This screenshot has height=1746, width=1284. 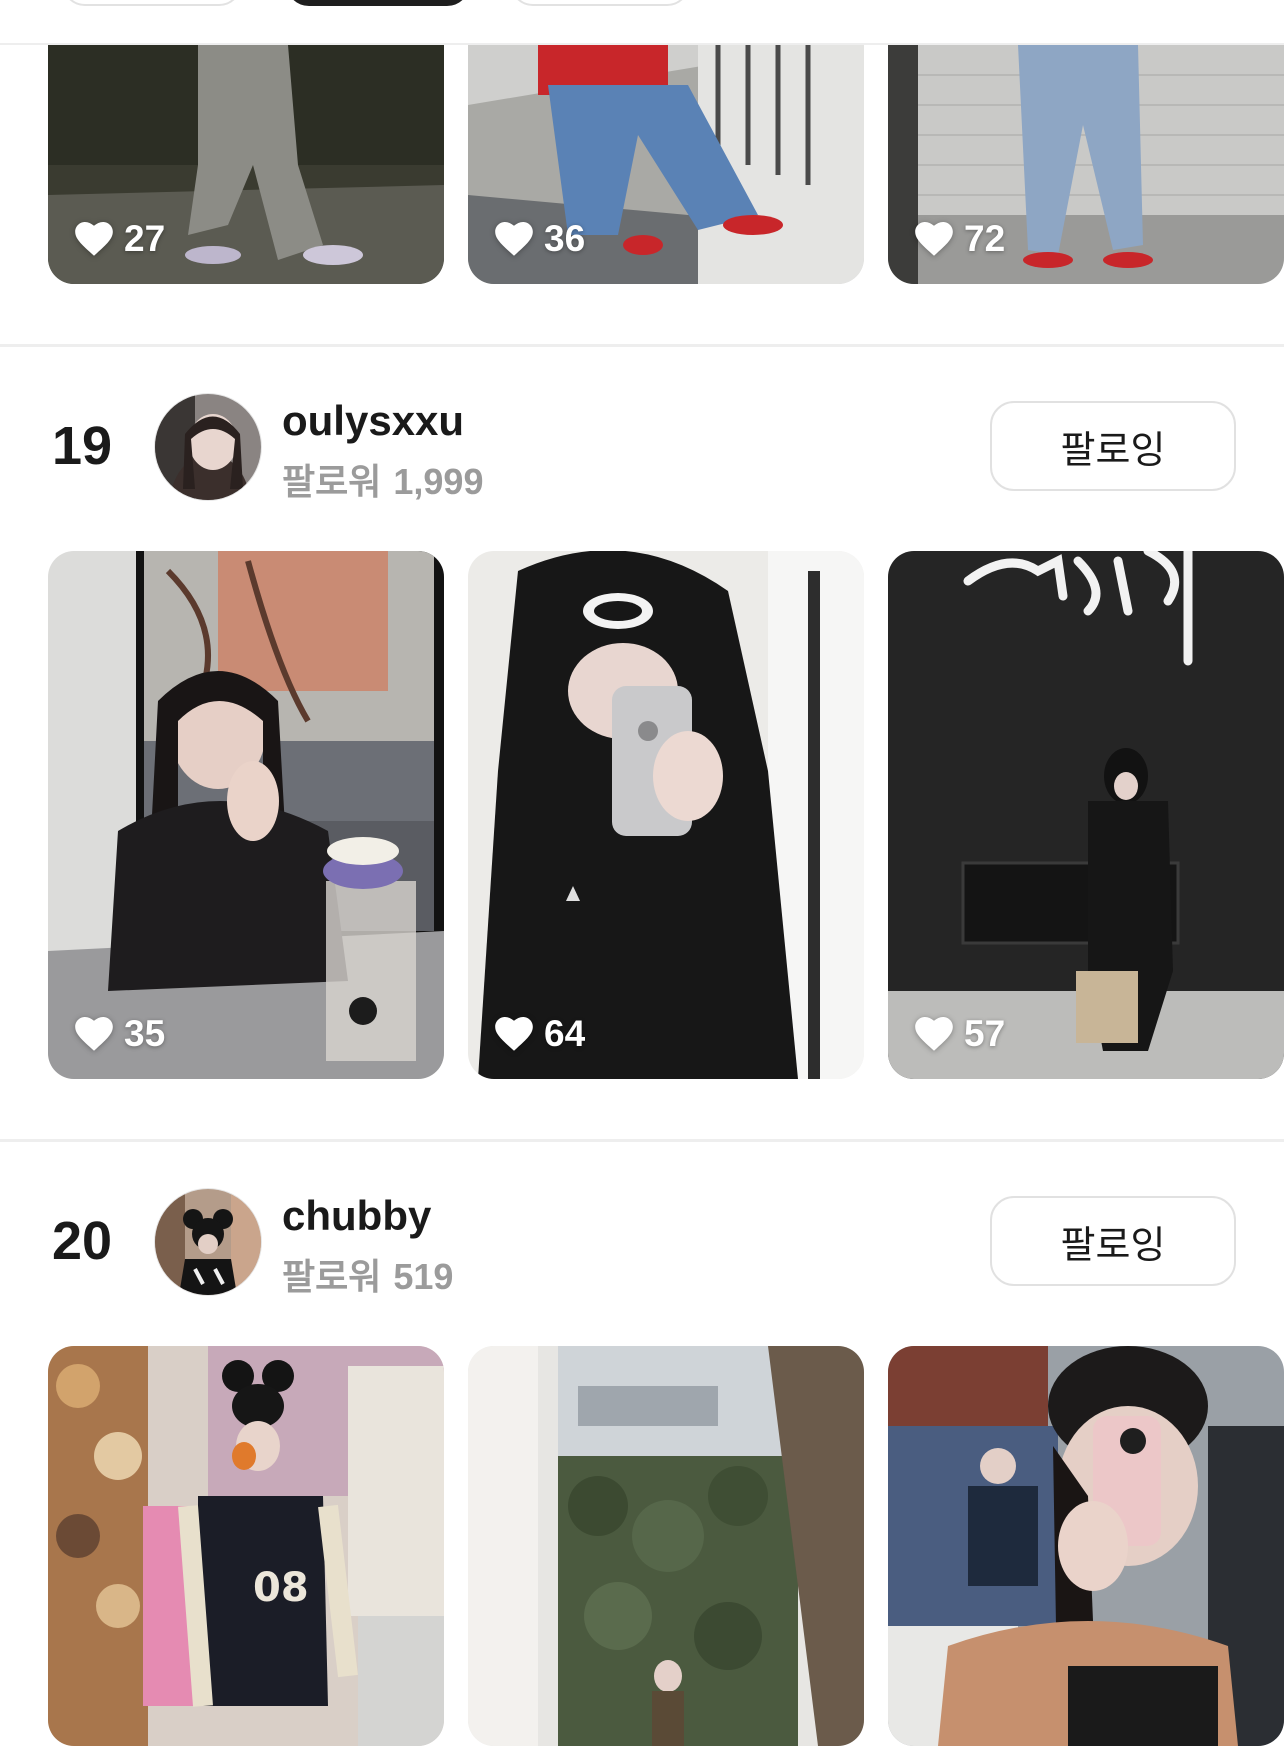 What do you see at coordinates (119, 1034) in the screenshot?
I see `like-count: 35` at bounding box center [119, 1034].